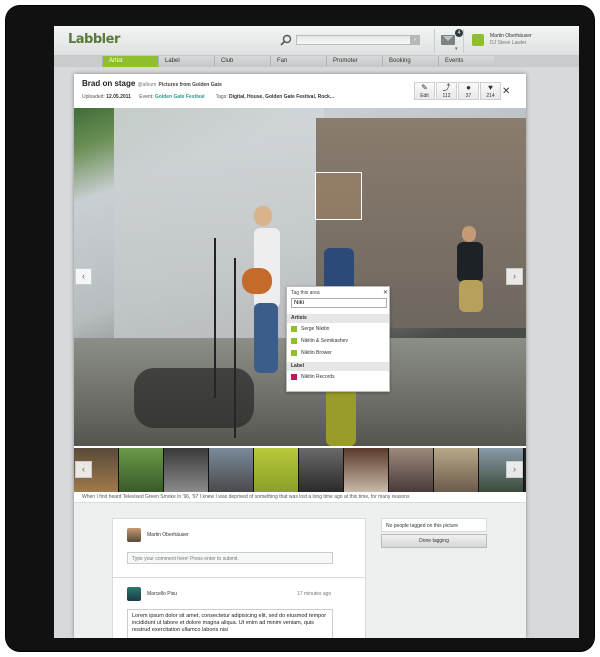 The height and width of the screenshot is (657, 600). I want to click on divider, so click(239, 577).